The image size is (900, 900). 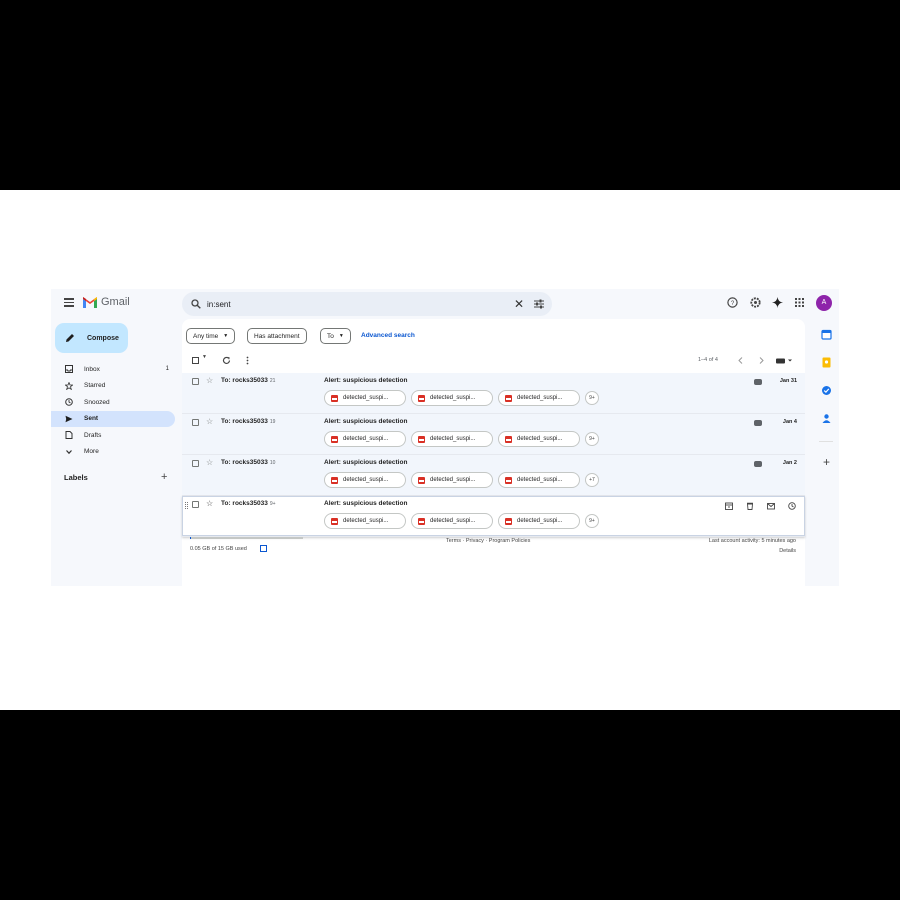 What do you see at coordinates (248, 503) in the screenshot?
I see `row-recipient: To: rocks35033 9+` at bounding box center [248, 503].